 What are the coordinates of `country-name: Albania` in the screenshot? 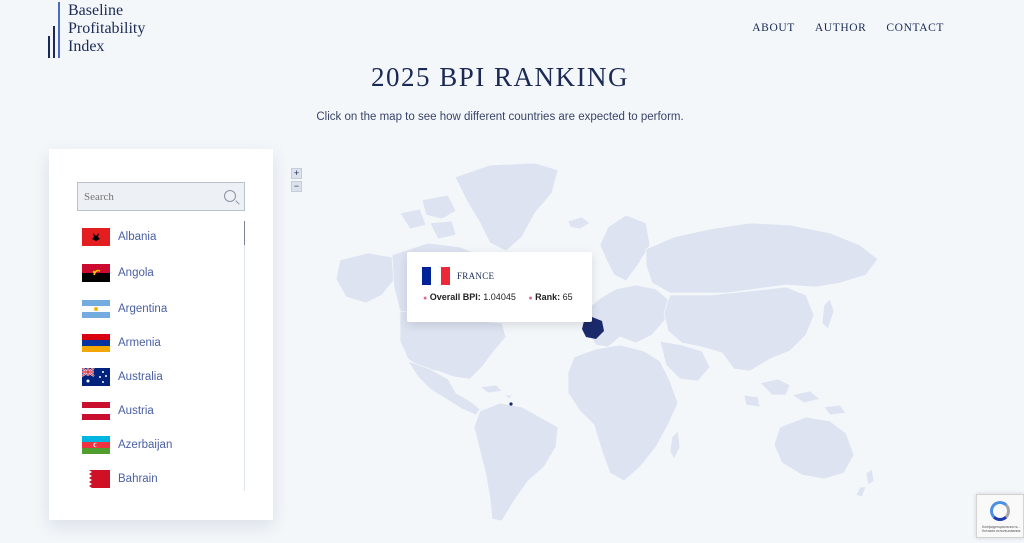 It's located at (137, 237).